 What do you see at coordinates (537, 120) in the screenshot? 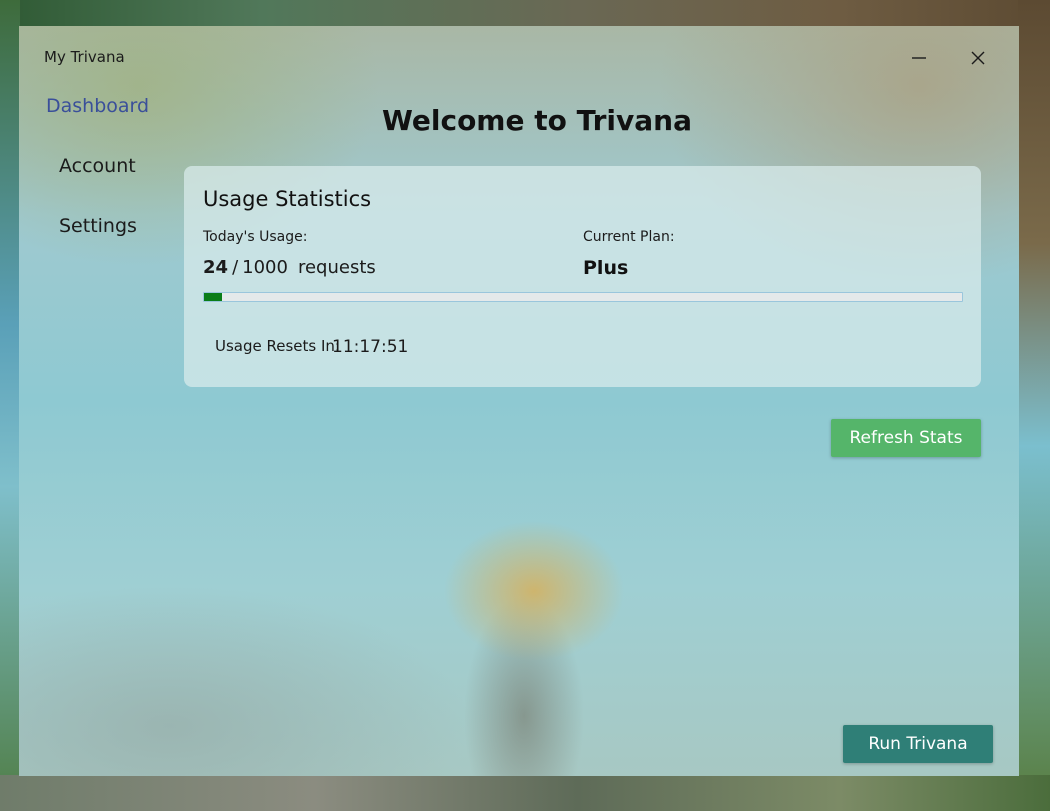
I see `page-title: Welcome to Trivana` at bounding box center [537, 120].